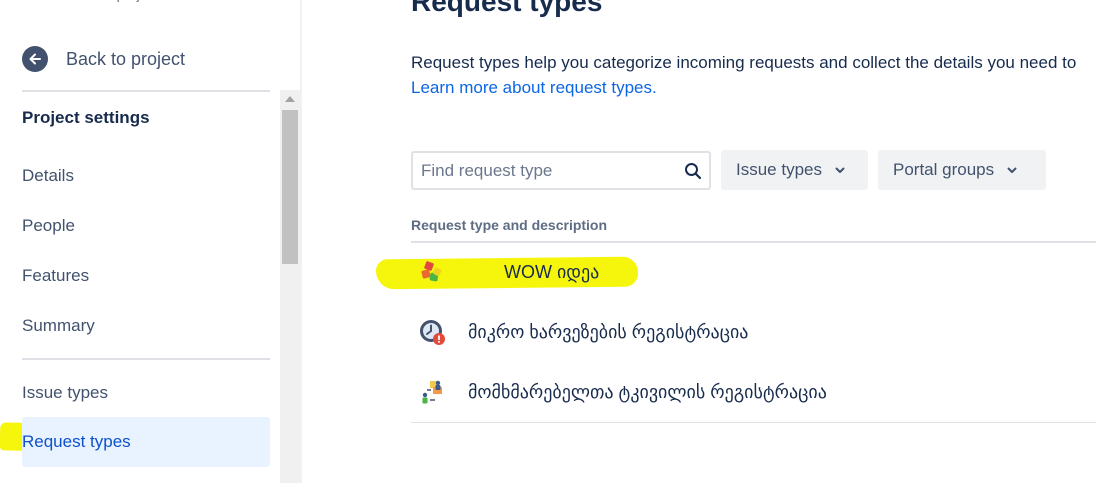 Image resolution: width=1096 pixels, height=483 pixels. Describe the element at coordinates (509, 225) in the screenshot. I see `table-column-header: Request type and description` at that location.